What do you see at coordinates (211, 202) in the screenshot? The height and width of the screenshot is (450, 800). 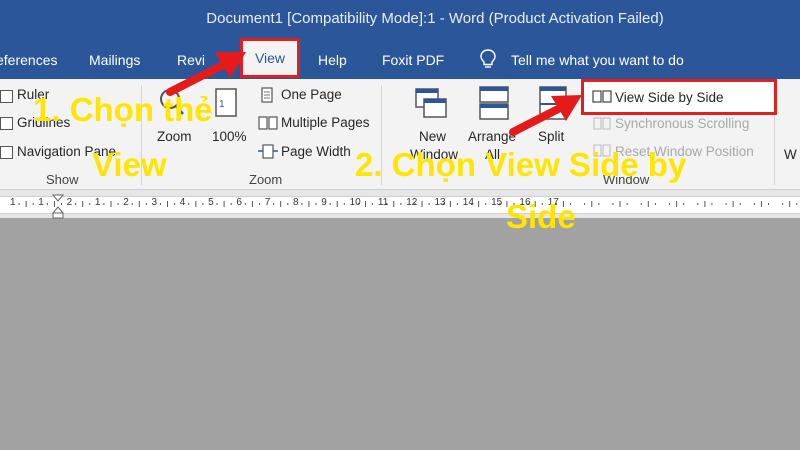 I see `ruler-number: 5` at bounding box center [211, 202].